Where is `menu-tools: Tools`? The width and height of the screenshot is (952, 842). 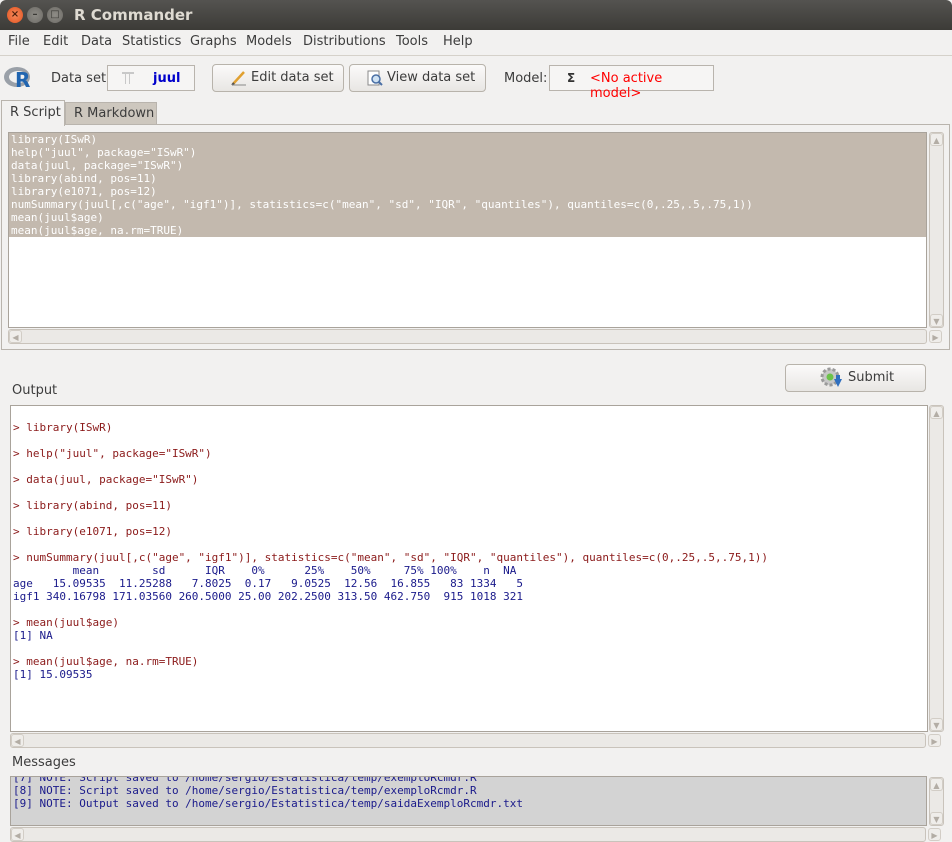
menu-tools: Tools is located at coordinates (412, 41).